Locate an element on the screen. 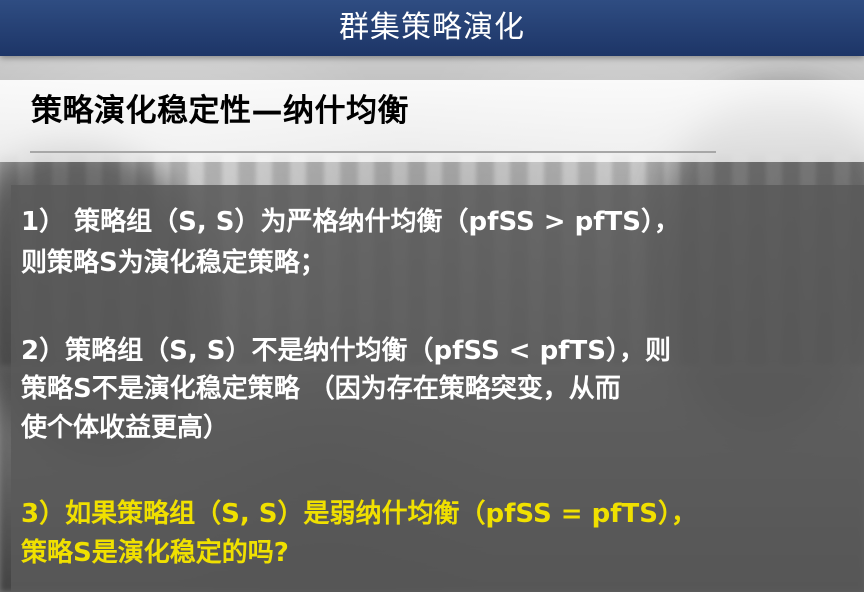 The height and width of the screenshot is (592, 864). slide-subtitle: 策略演化稳定性—纳什均衡 is located at coordinates (220, 111).